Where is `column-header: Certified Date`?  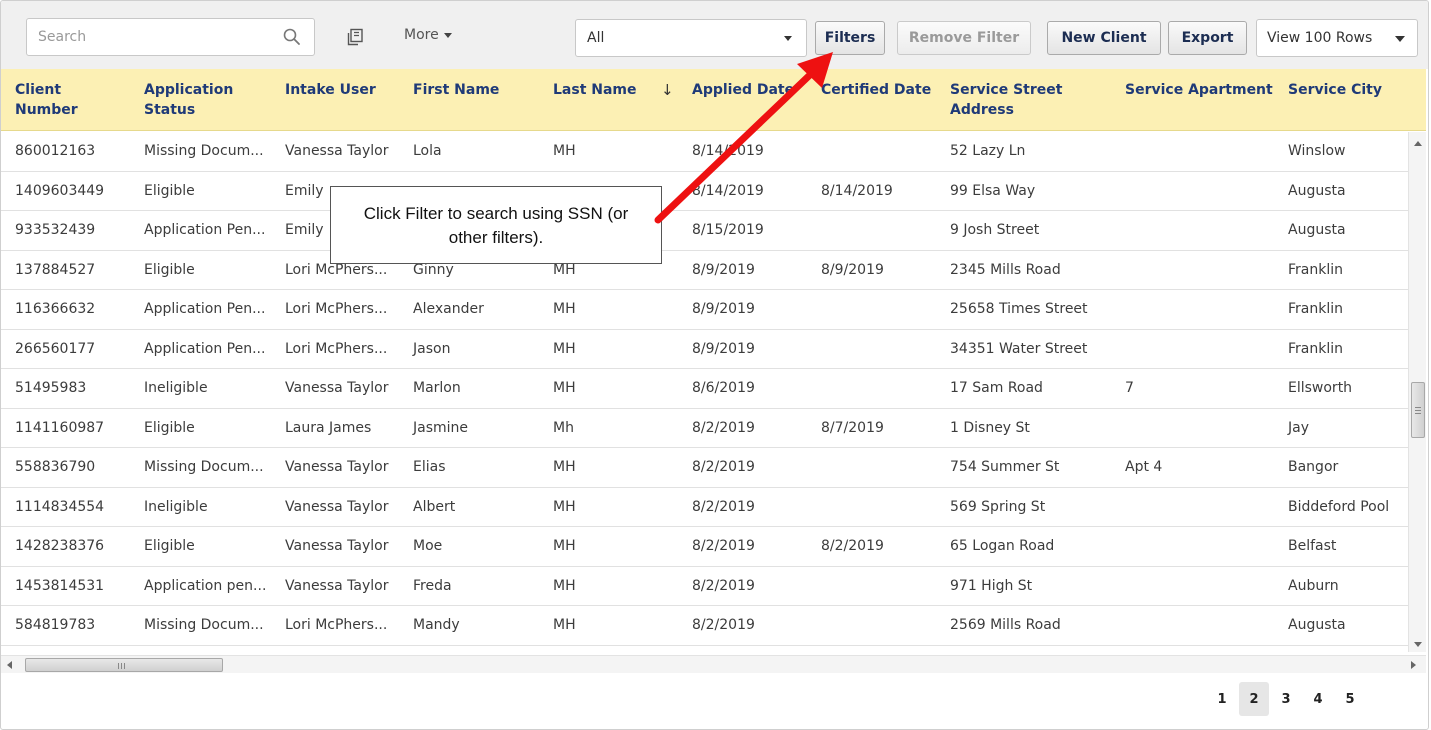 column-header: Certified Date is located at coordinates (876, 90).